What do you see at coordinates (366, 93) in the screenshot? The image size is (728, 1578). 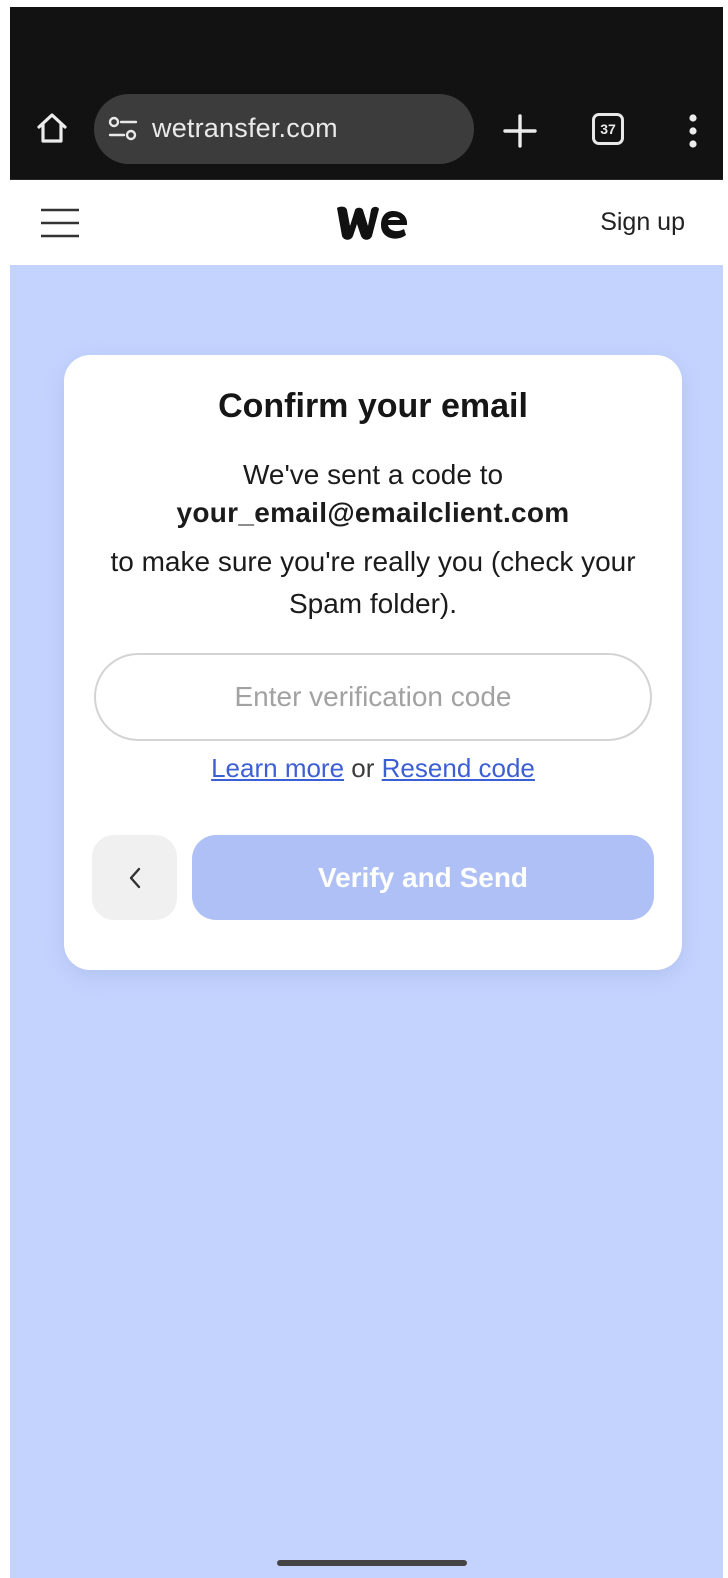 I see `browser-toolbar: wetransfer.com 37` at bounding box center [366, 93].